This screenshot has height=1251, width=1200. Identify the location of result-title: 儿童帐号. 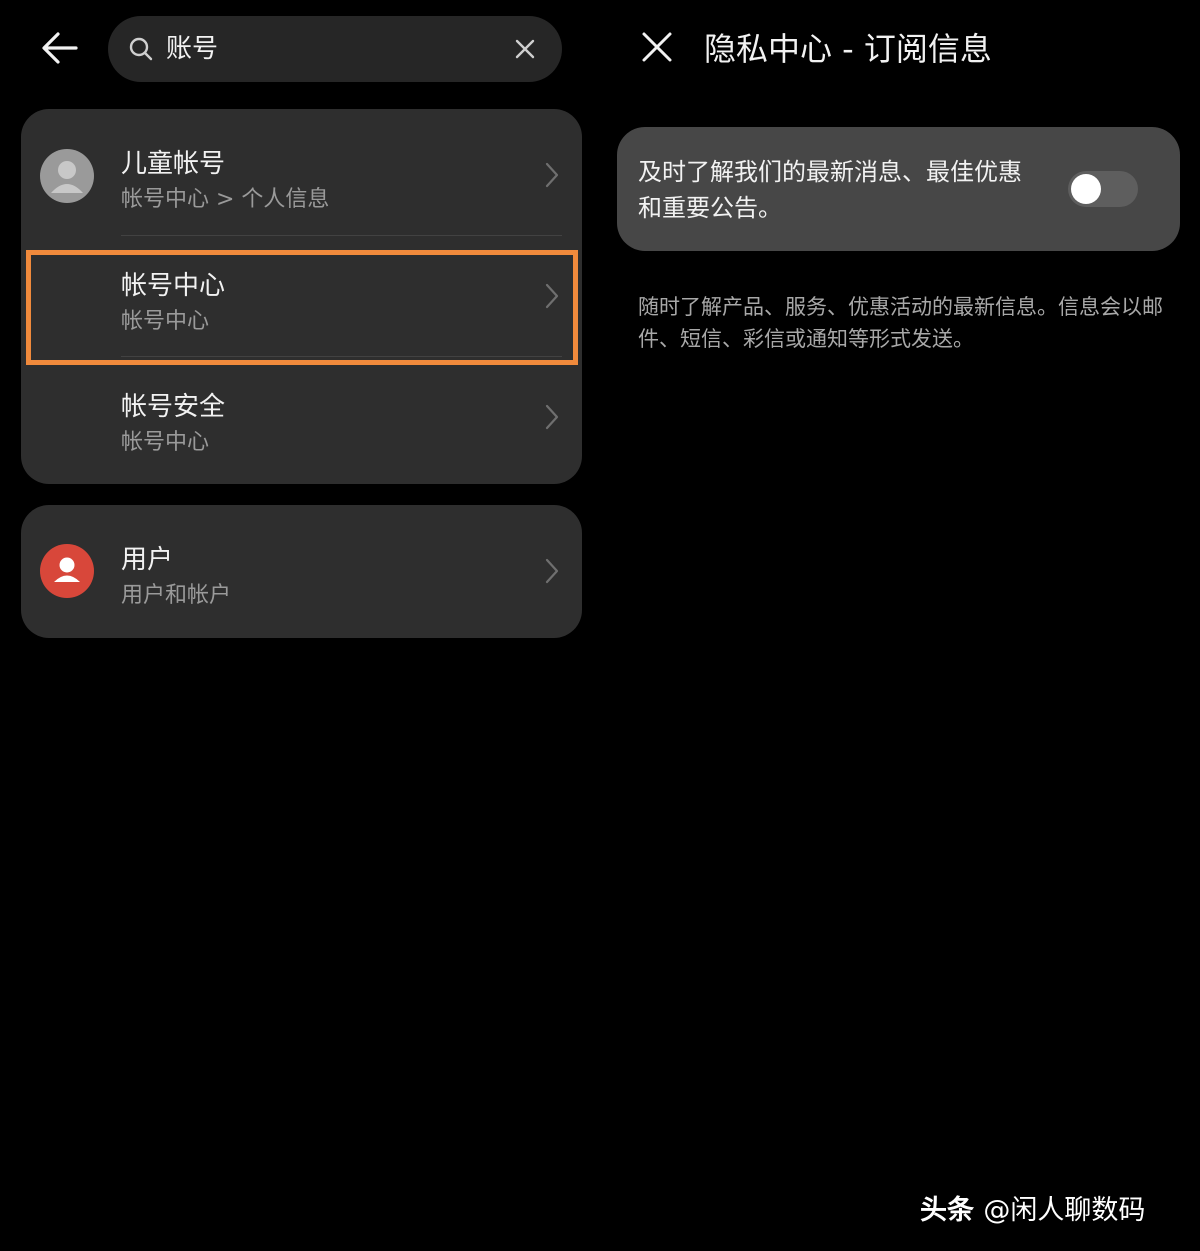
(173, 164).